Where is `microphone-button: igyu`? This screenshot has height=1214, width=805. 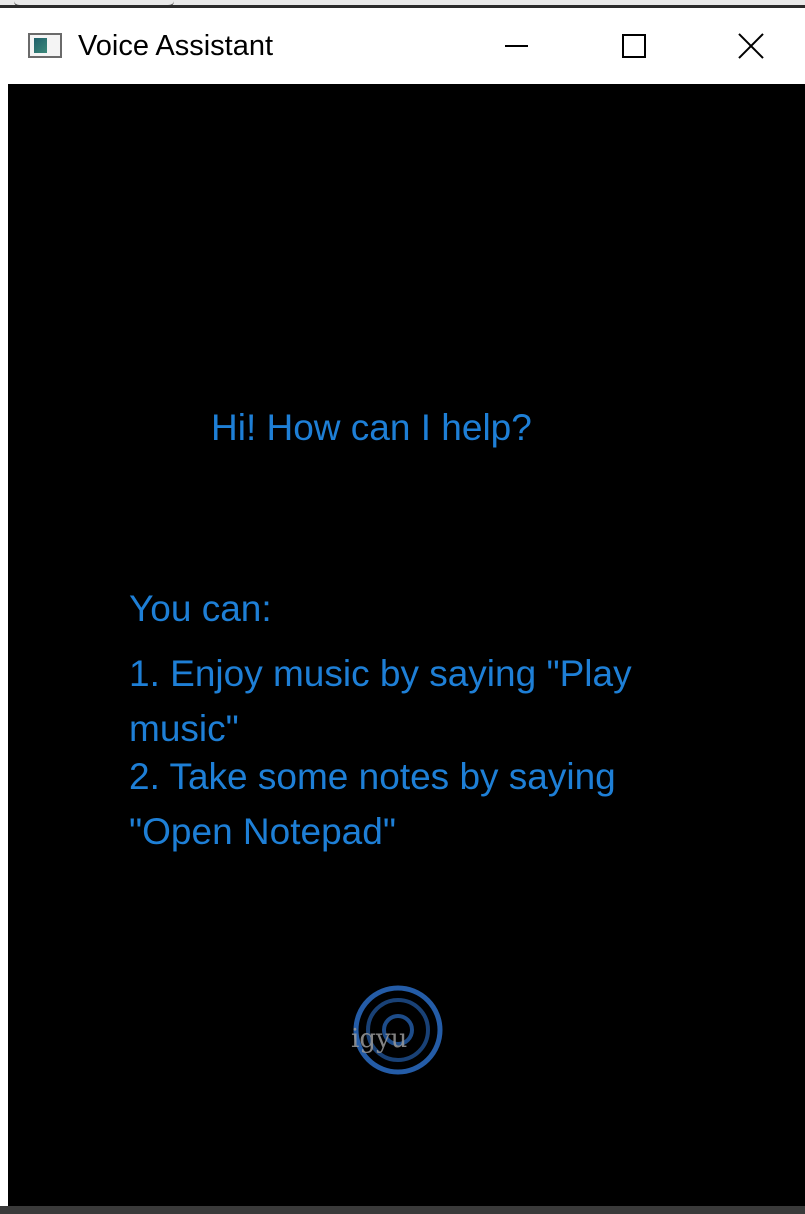
microphone-button: igyu is located at coordinates (398, 1030).